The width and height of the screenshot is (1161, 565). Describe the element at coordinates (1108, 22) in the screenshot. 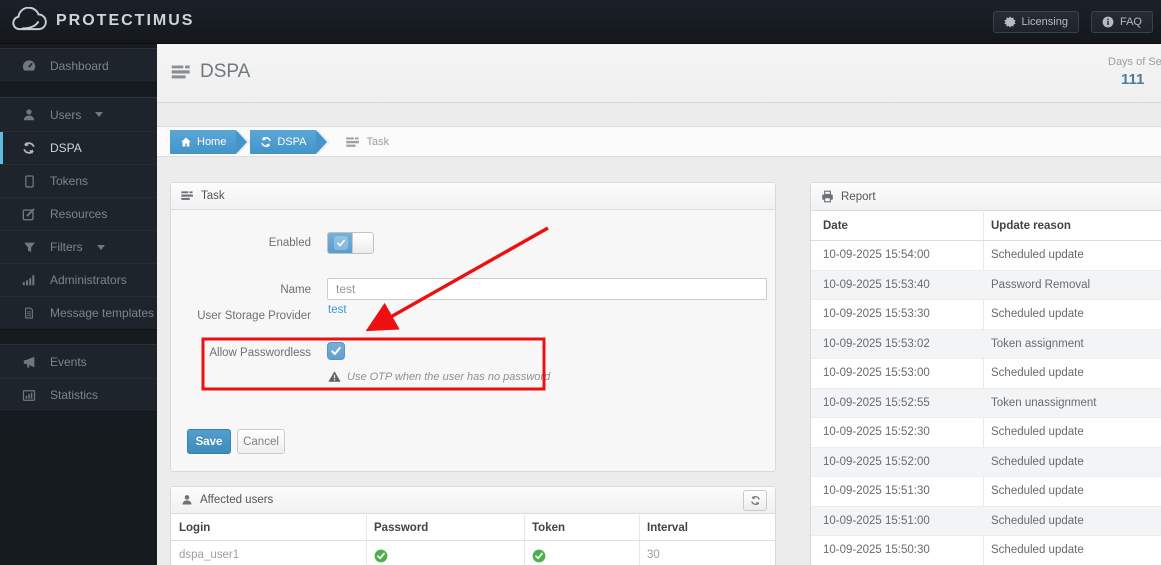

I see `info-icon` at that location.